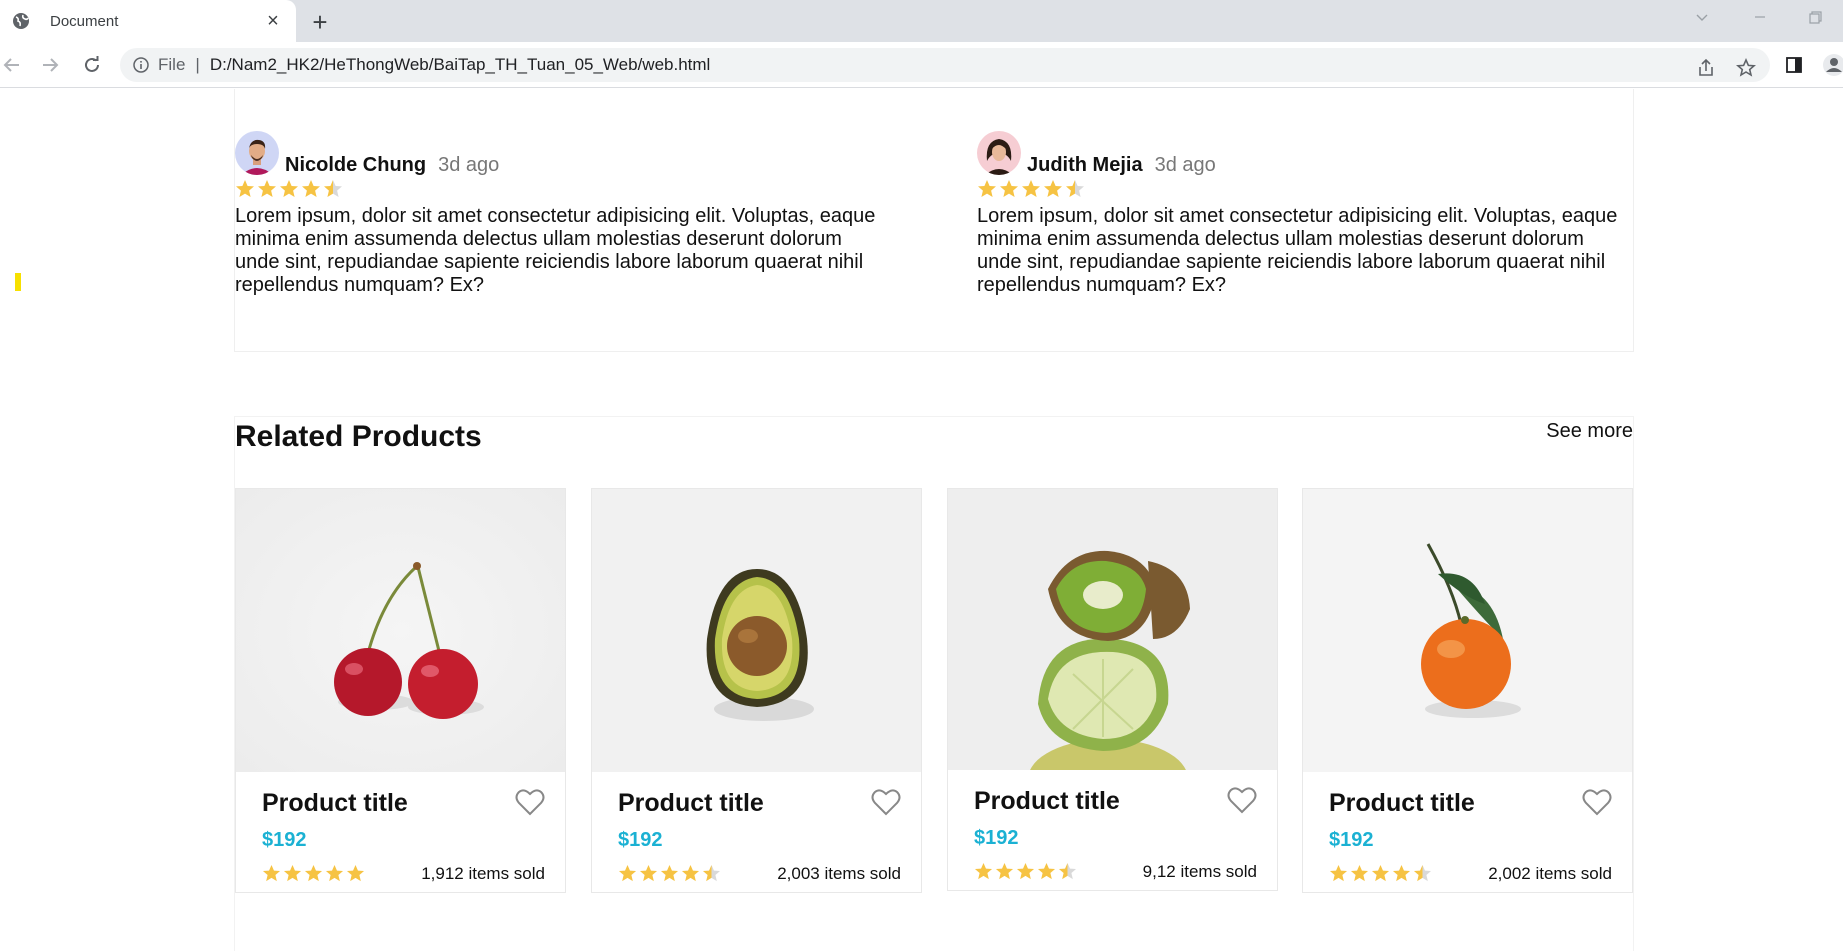 This screenshot has width=1843, height=951. I want to click on see-more-link: See more, so click(1589, 431).